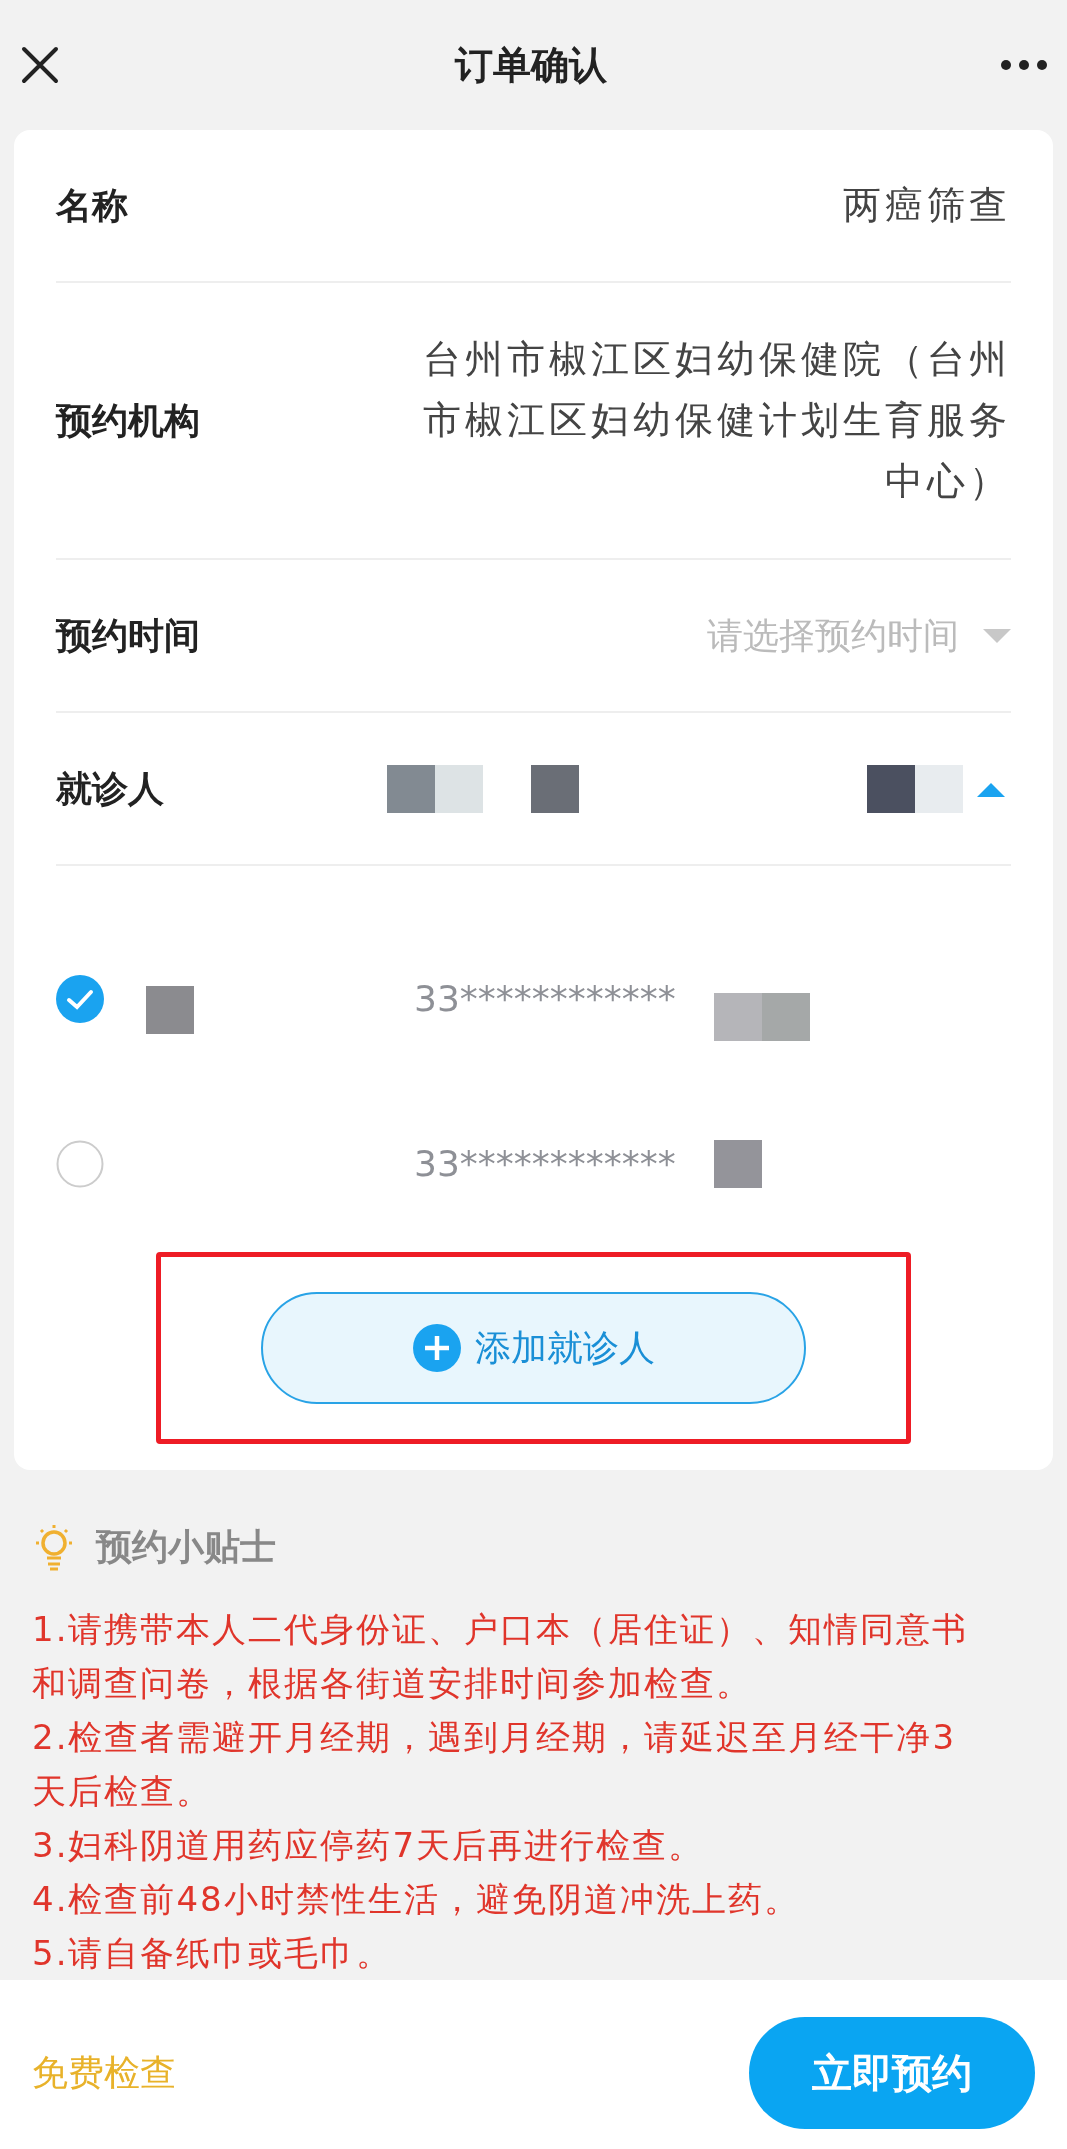  What do you see at coordinates (92, 205) in the screenshot?
I see `field-label: 名称` at bounding box center [92, 205].